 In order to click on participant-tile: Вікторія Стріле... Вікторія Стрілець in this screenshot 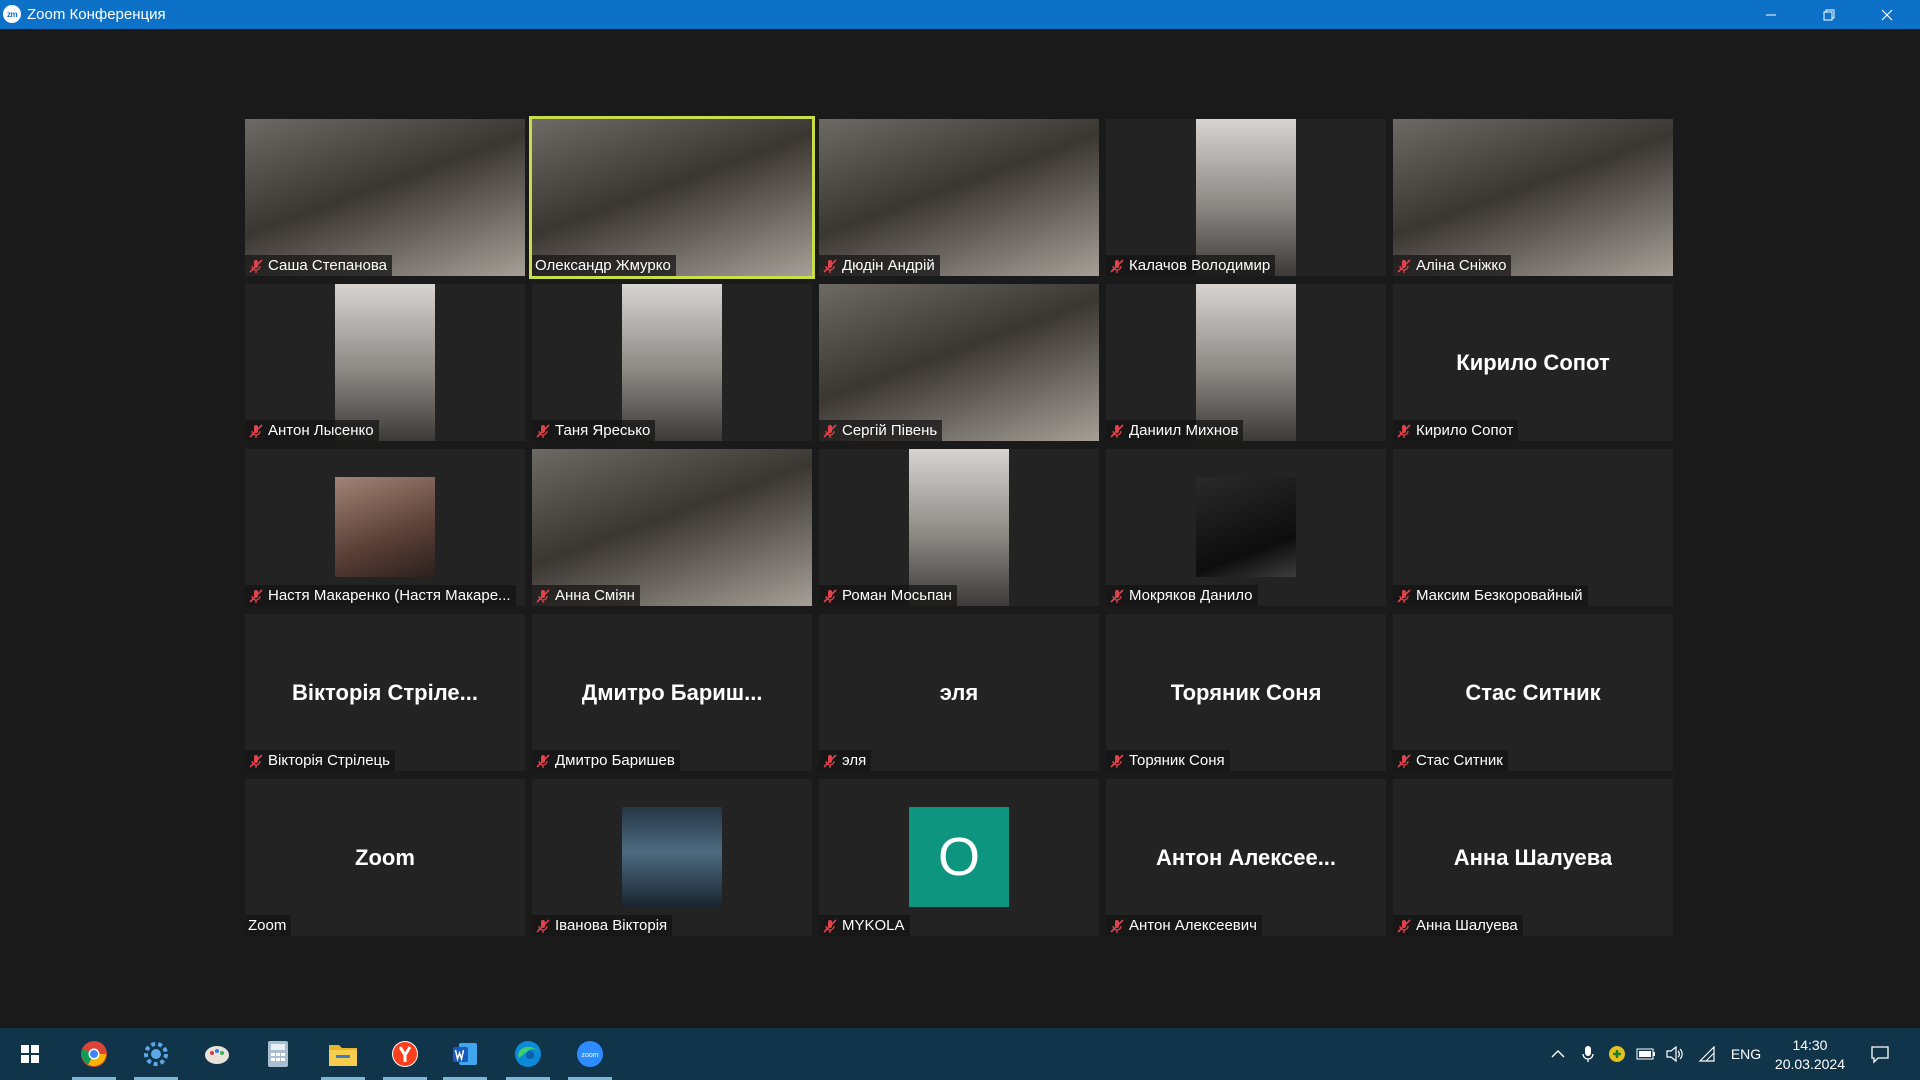, I will do `click(385, 692)`.